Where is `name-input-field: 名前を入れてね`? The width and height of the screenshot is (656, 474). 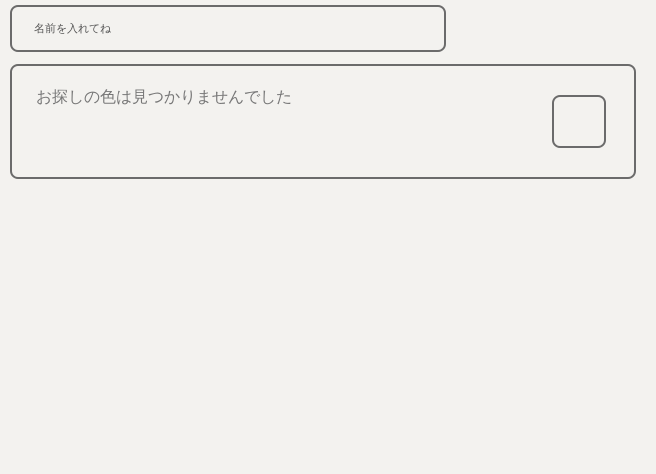
name-input-field: 名前を入れてね is located at coordinates (228, 28).